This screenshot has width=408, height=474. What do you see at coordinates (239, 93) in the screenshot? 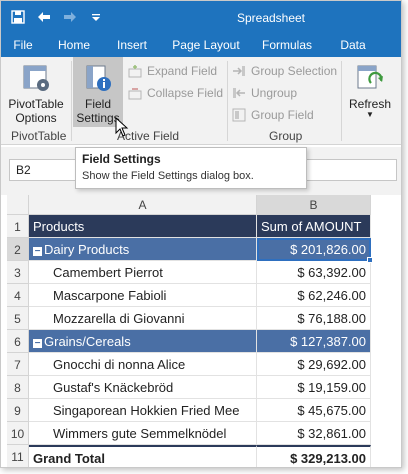
I see `ungroup-icon` at bounding box center [239, 93].